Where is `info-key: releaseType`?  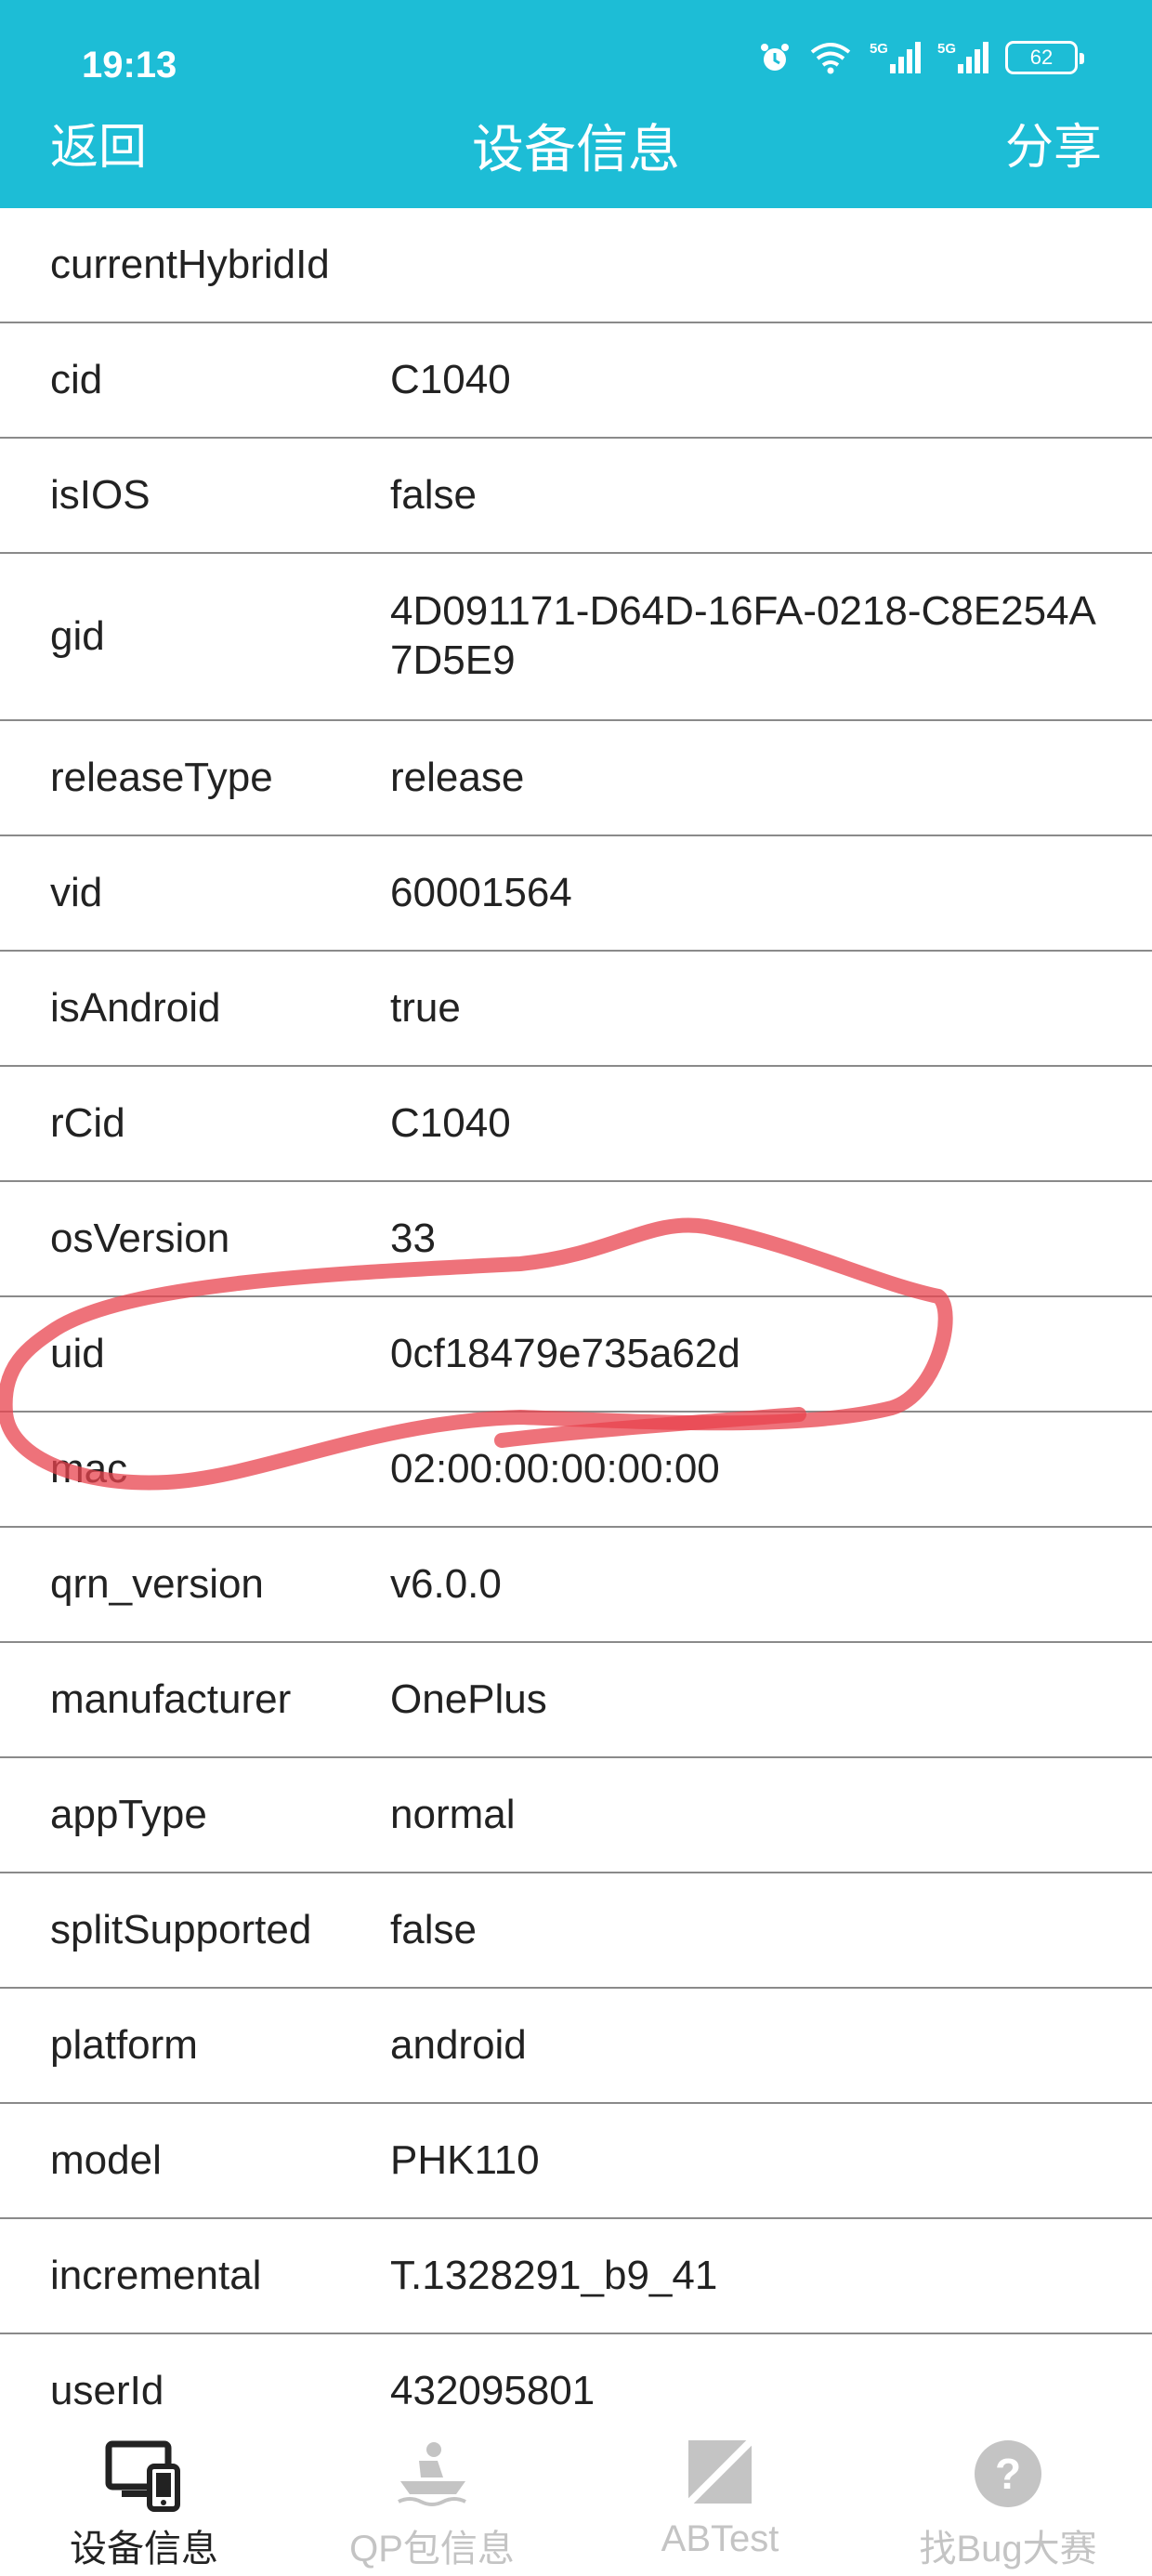
info-key: releaseType is located at coordinates (161, 777).